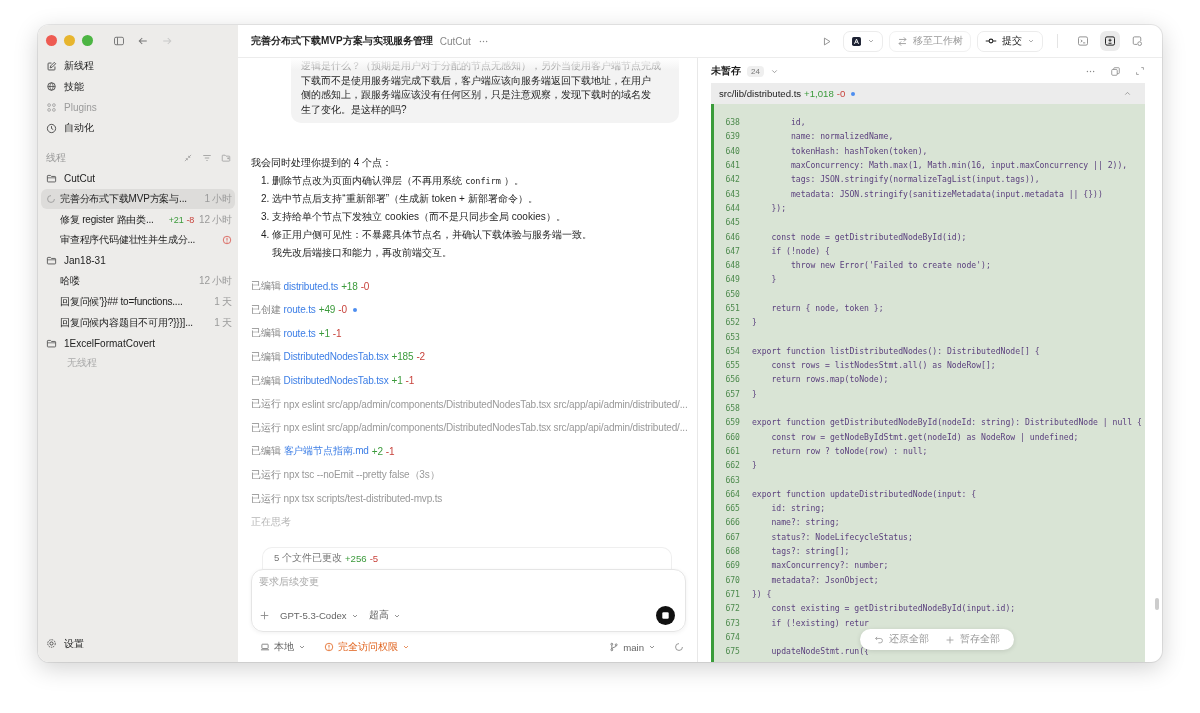 Image resolution: width=1200 pixels, height=713 pixels. Describe the element at coordinates (732, 322) in the screenshot. I see `line-number: 652` at that location.